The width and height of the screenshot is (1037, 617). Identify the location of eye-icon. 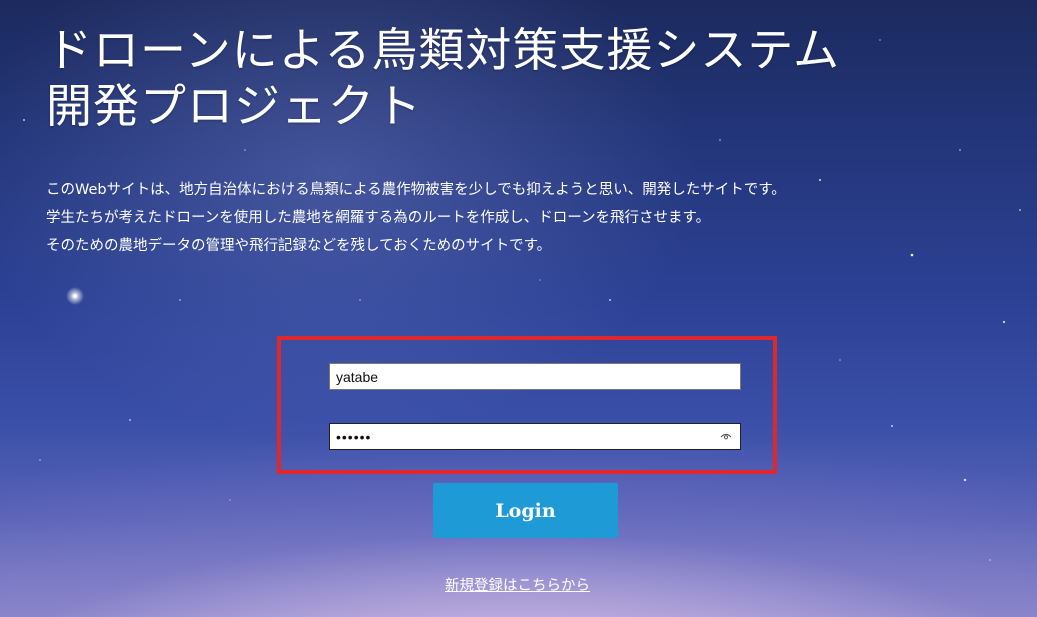
(726, 436).